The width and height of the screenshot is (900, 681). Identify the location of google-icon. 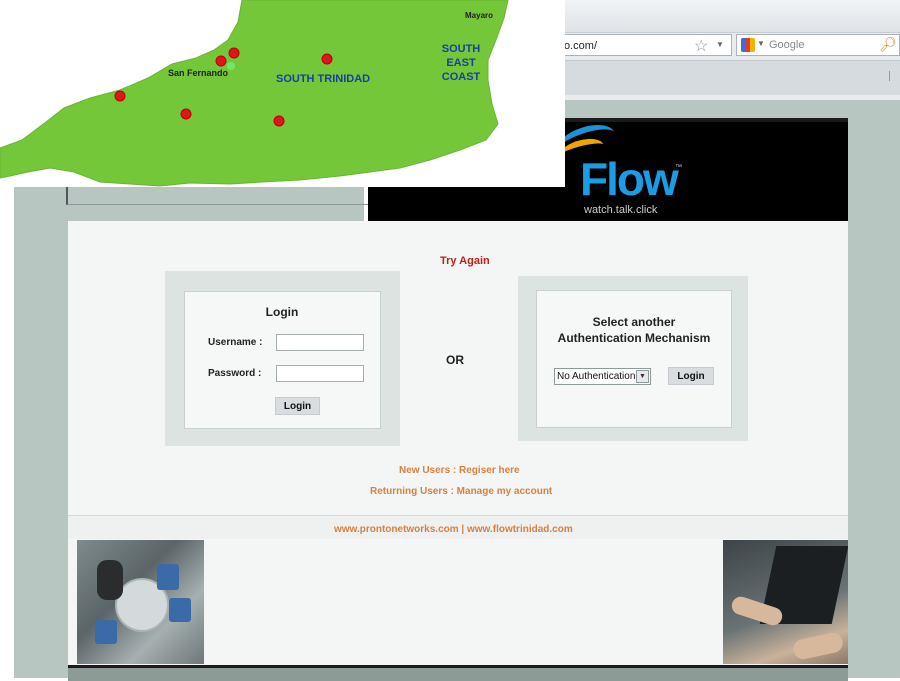
(748, 45).